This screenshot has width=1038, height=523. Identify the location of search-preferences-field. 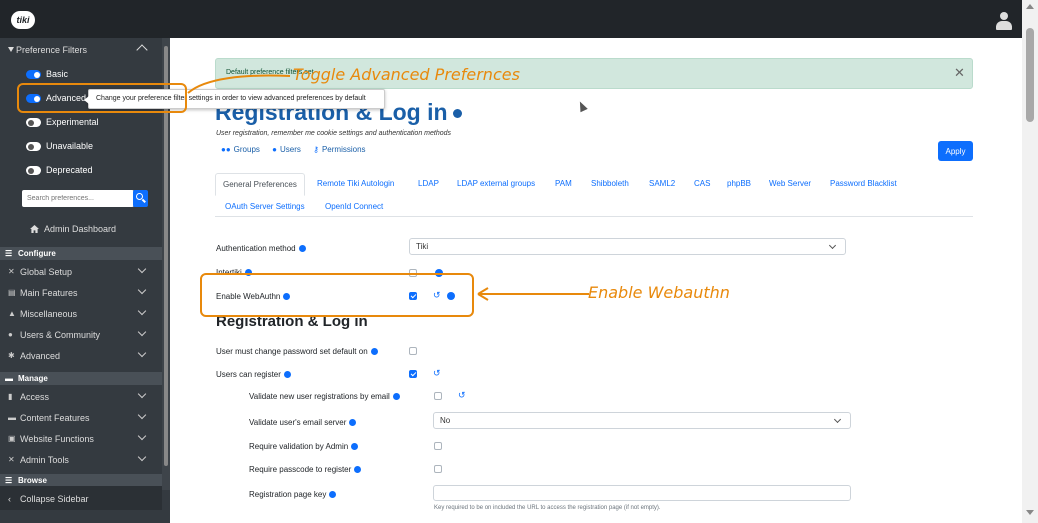
(78, 198).